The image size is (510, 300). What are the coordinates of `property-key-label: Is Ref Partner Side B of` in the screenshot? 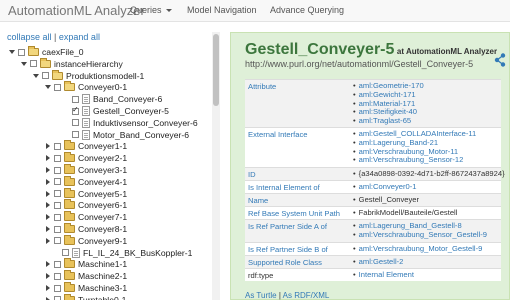 It's located at (288, 249).